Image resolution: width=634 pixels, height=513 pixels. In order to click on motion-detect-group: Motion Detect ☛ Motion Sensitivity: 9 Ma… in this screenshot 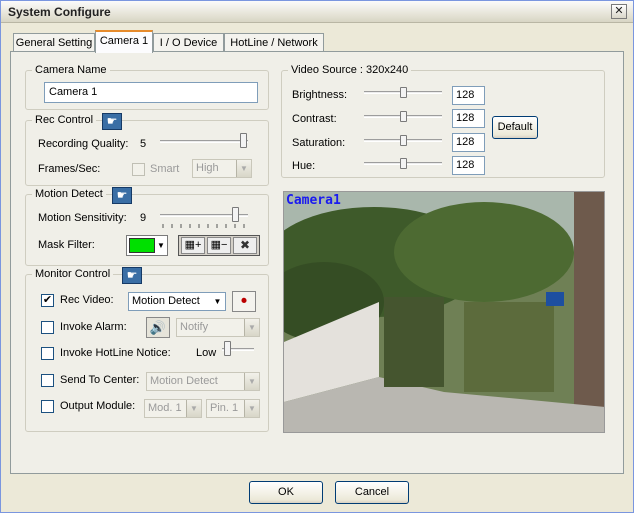, I will do `click(147, 226)`.